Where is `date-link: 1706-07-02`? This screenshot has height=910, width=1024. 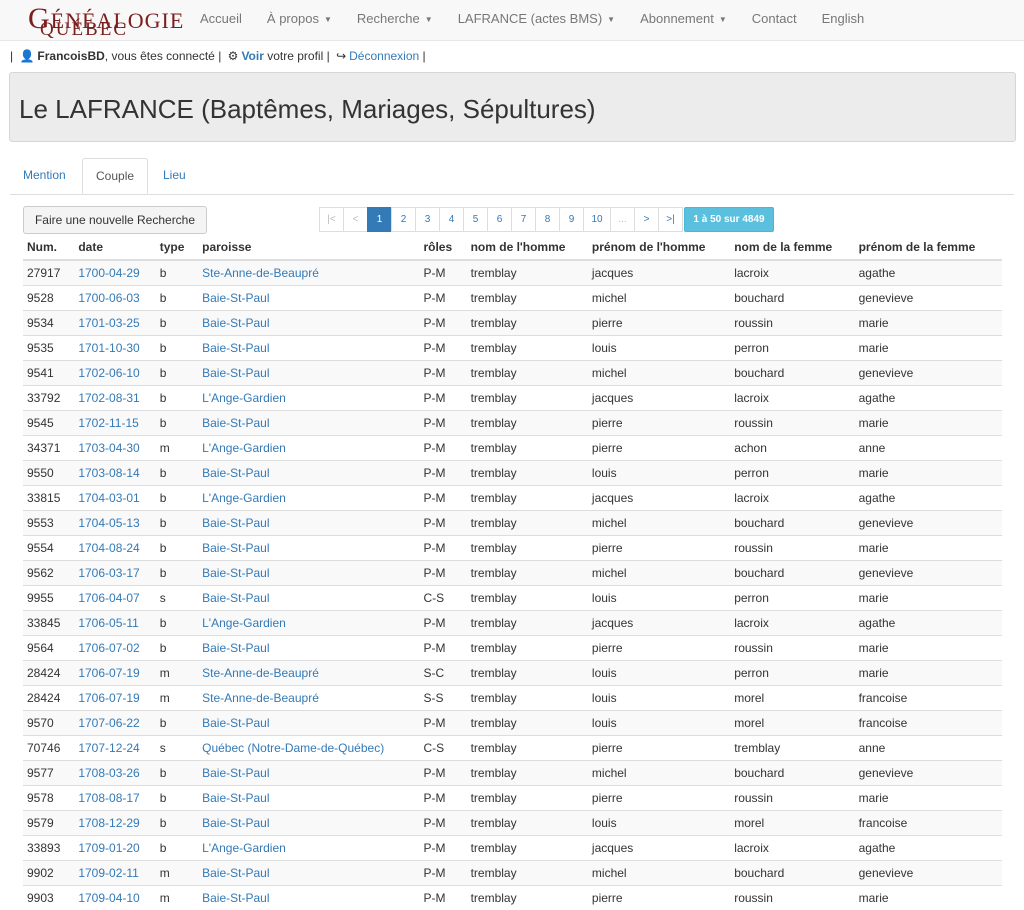
date-link: 1706-07-02 is located at coordinates (114, 648).